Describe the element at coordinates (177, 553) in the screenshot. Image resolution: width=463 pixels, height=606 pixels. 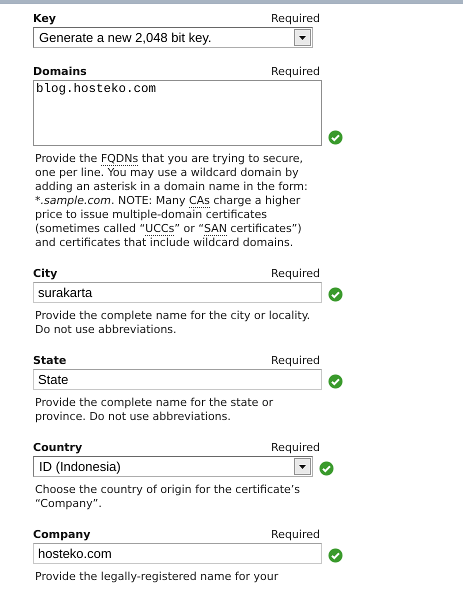
I see `input-field: hosteko.com` at that location.